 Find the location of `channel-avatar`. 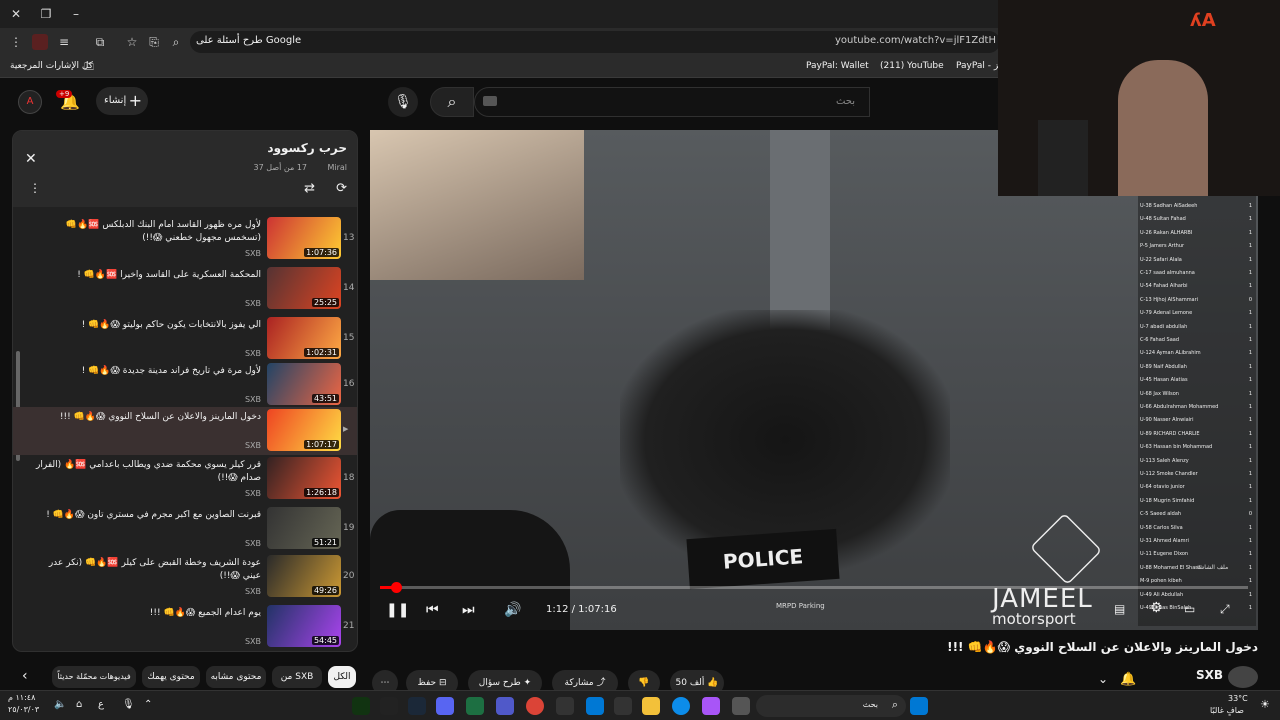

channel-avatar is located at coordinates (1243, 677).